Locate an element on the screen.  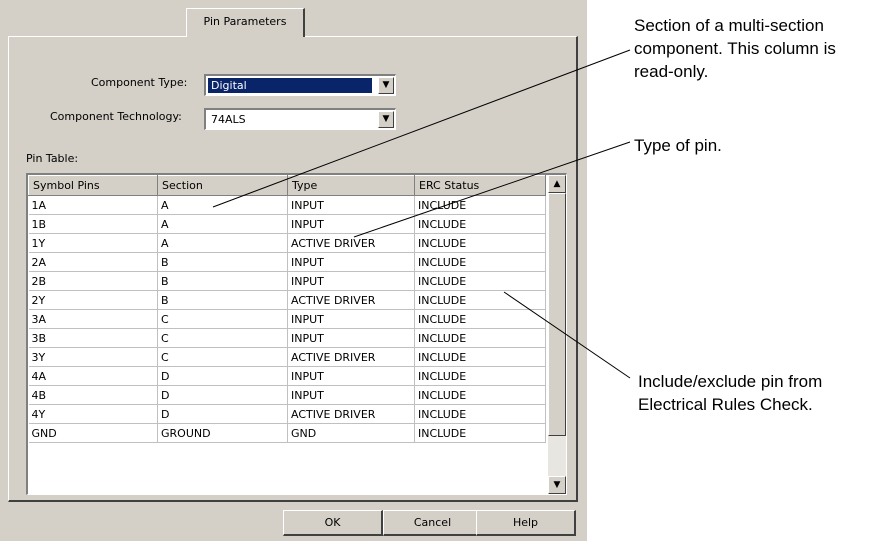
leader-line-erc is located at coordinates (567, 335).